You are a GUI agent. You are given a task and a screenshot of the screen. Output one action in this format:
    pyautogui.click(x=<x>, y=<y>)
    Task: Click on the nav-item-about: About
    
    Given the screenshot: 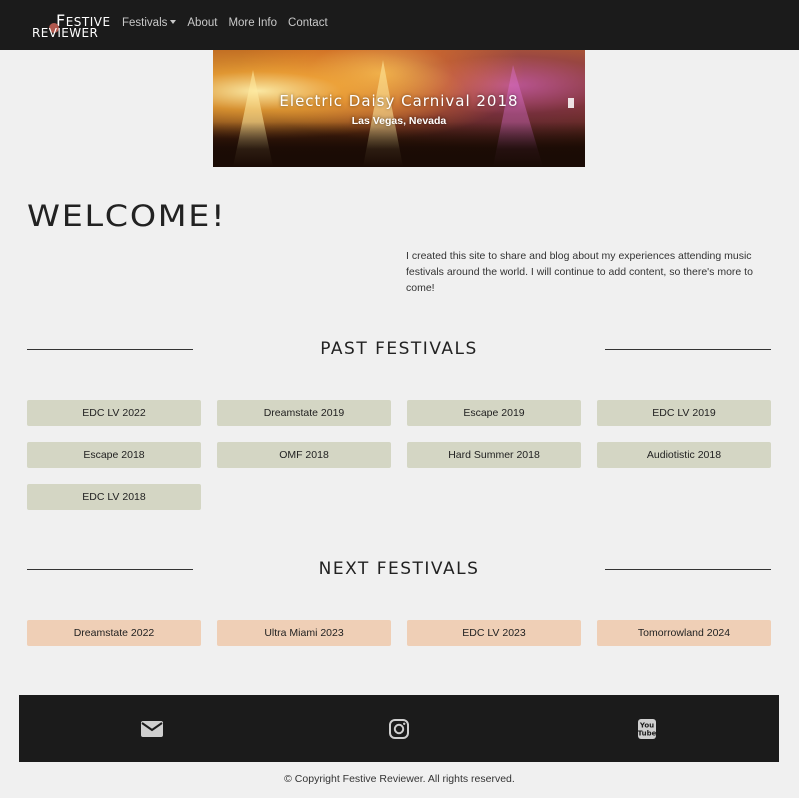 What is the action you would take?
    pyautogui.click(x=202, y=25)
    